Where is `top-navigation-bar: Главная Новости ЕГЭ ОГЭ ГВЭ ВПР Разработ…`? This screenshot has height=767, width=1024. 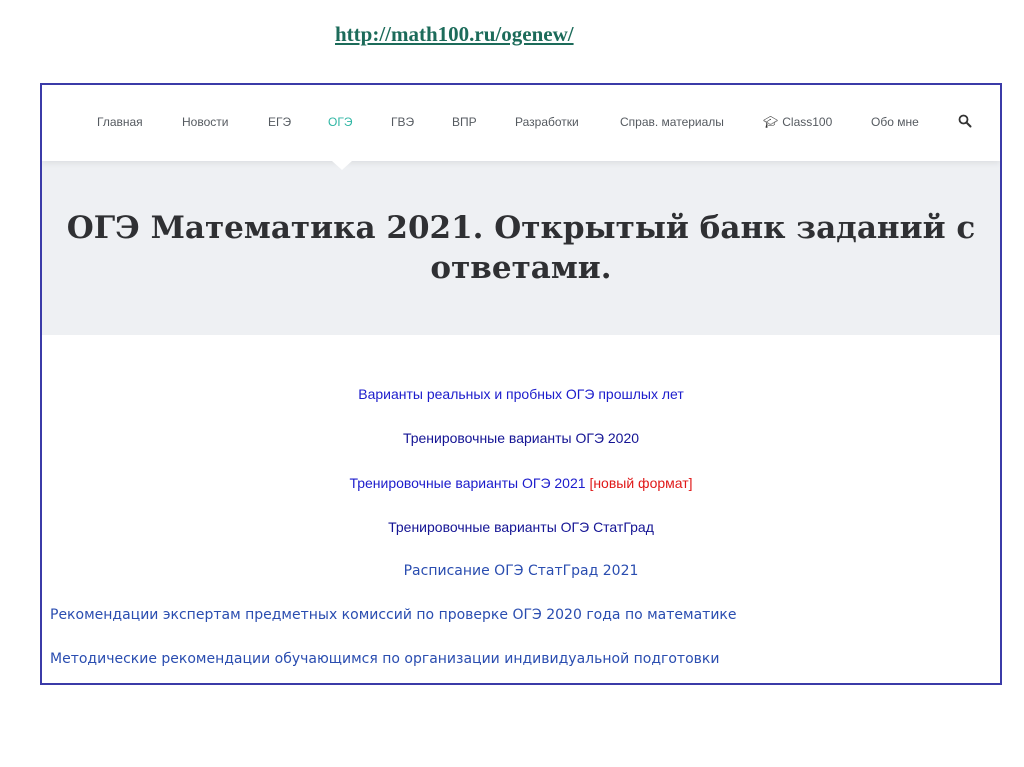 top-navigation-bar: Главная Новости ЕГЭ ОГЭ ГВЭ ВПР Разработ… is located at coordinates (521, 123).